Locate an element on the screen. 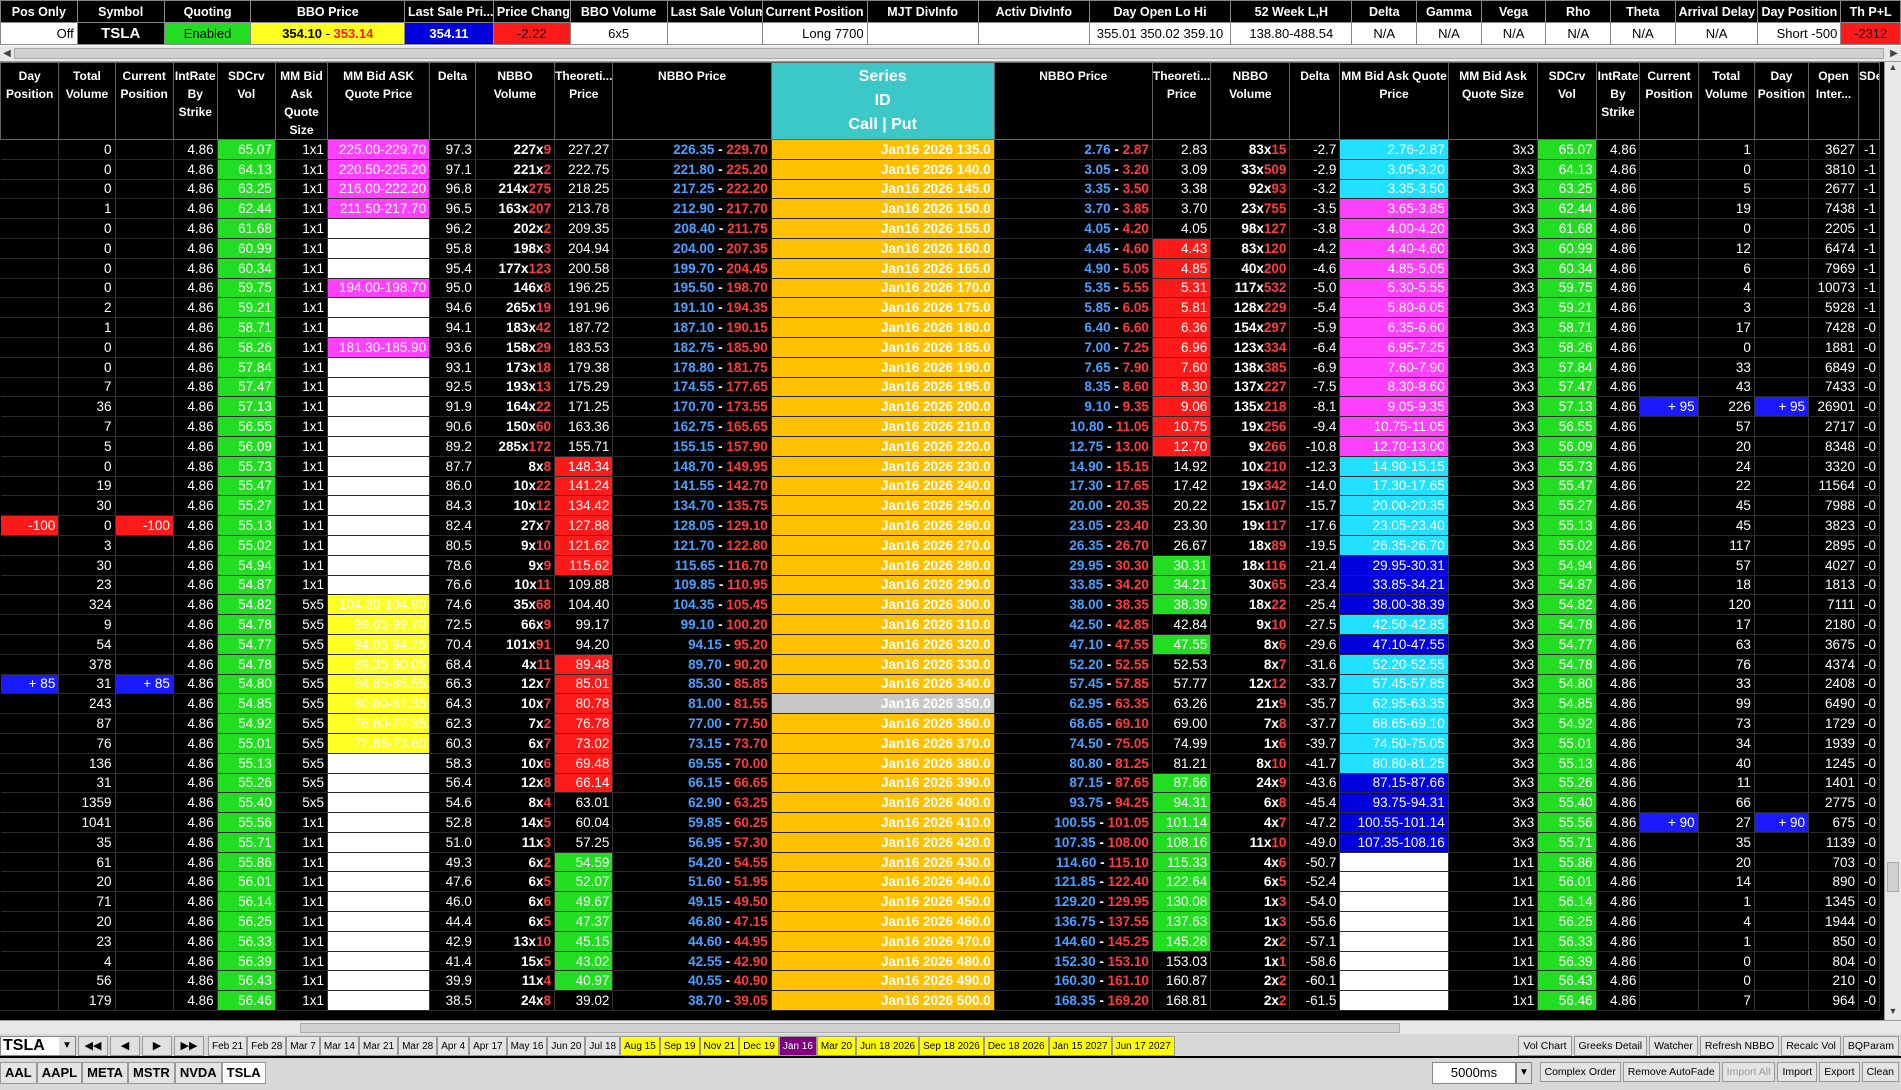 The height and width of the screenshot is (1090, 1901). expiry-tab-mar-28: Mar 28 is located at coordinates (418, 1046).